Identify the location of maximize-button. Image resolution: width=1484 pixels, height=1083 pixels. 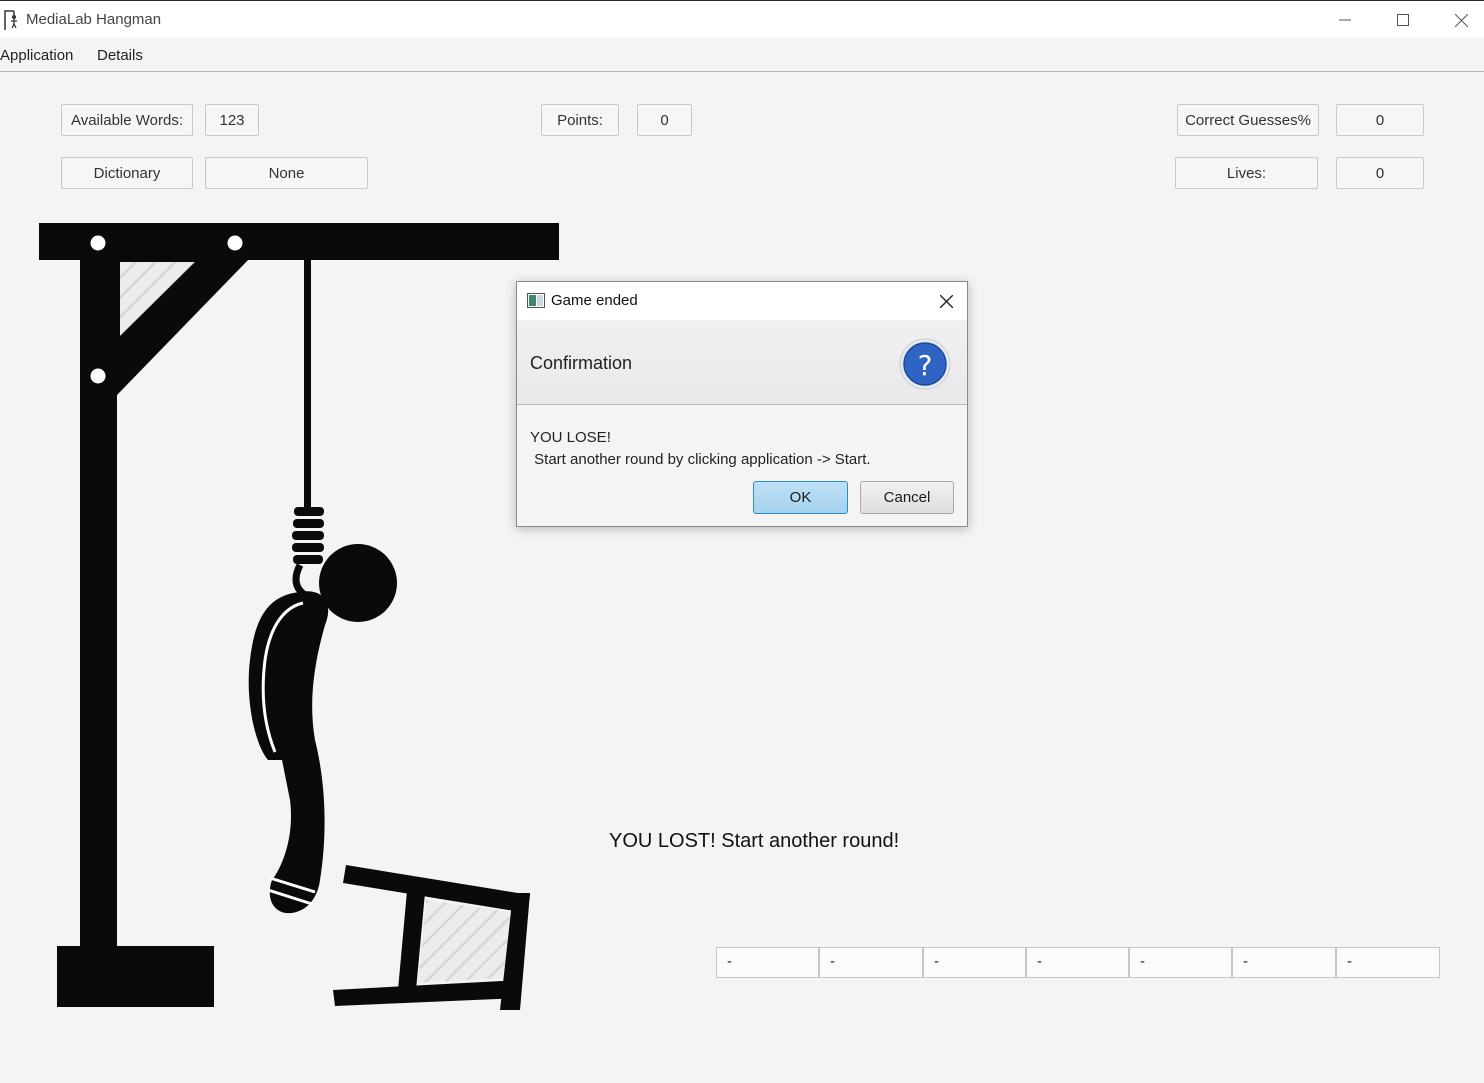
(1403, 20).